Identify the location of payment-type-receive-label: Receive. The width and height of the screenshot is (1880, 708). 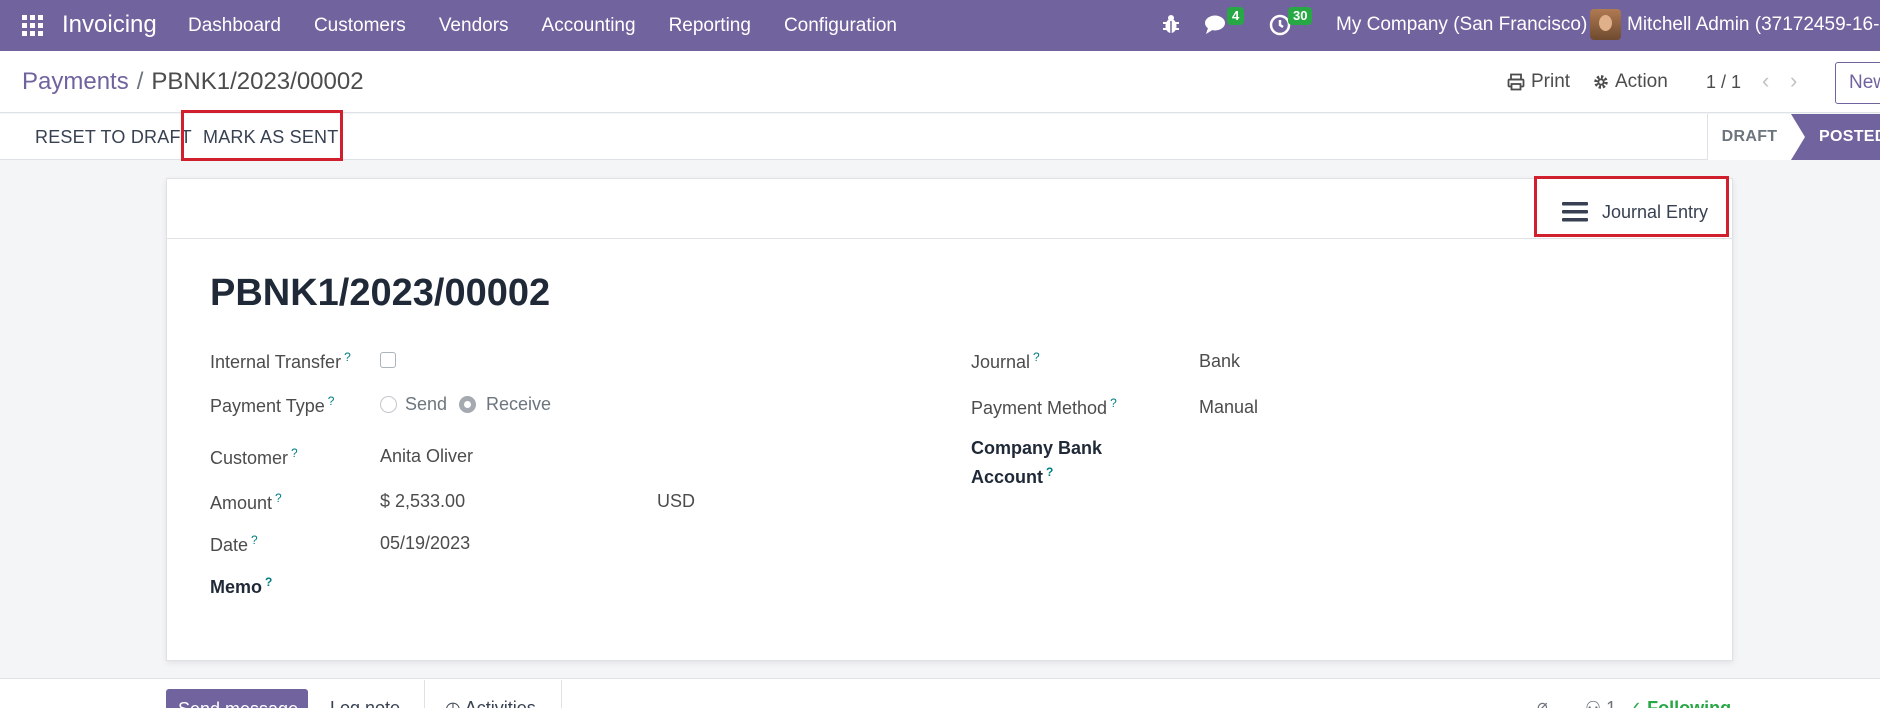
(519, 404).